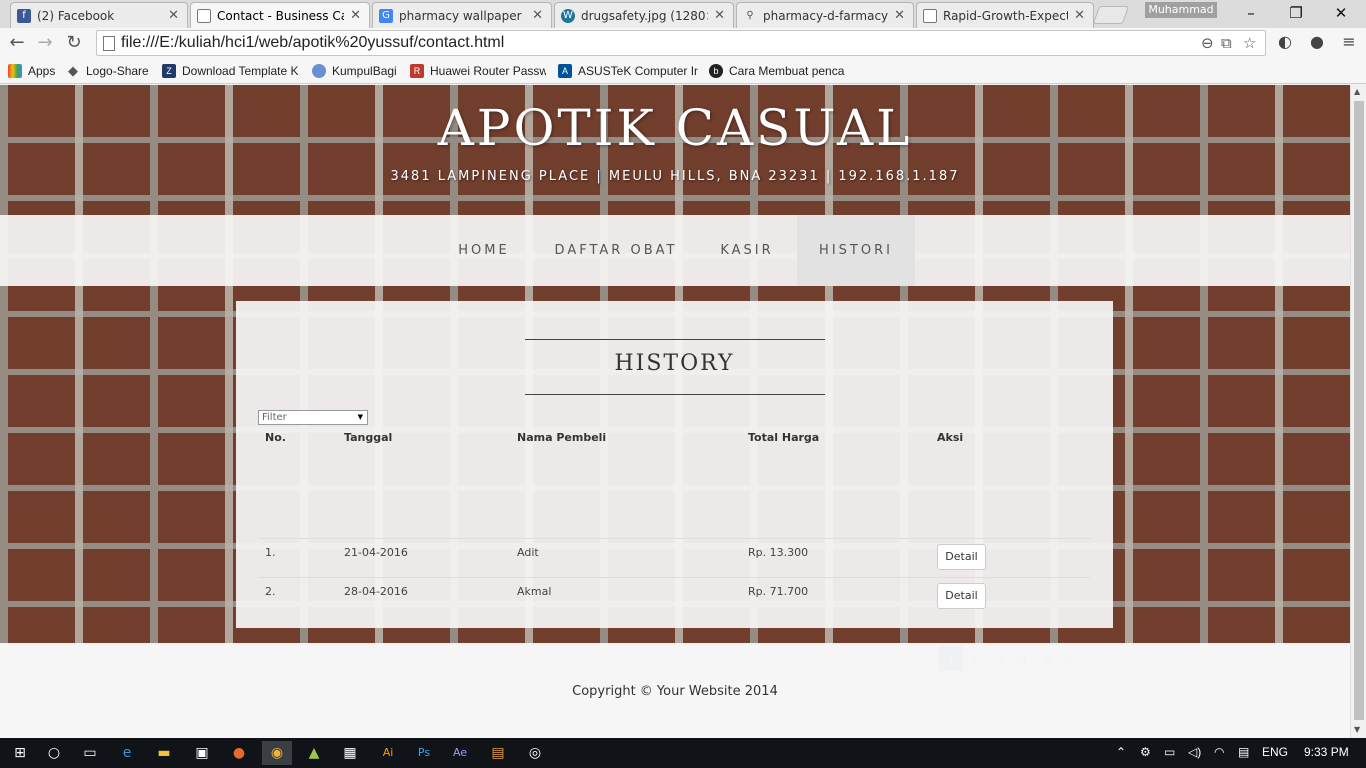 The image size is (1366, 768). I want to click on network-icon: ▭, so click(1169, 752).